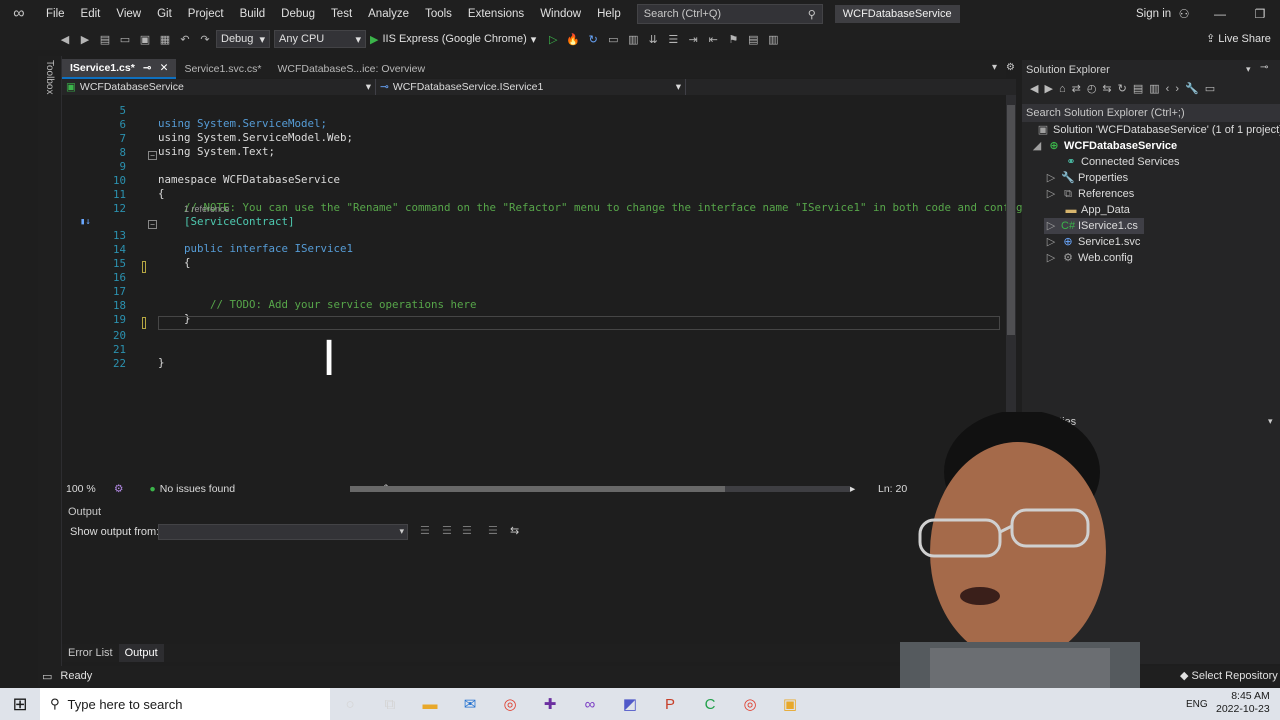 This screenshot has height=720, width=1280. Describe the element at coordinates (1157, 89) in the screenshot. I see `show-all-files-icon: ▥` at that location.